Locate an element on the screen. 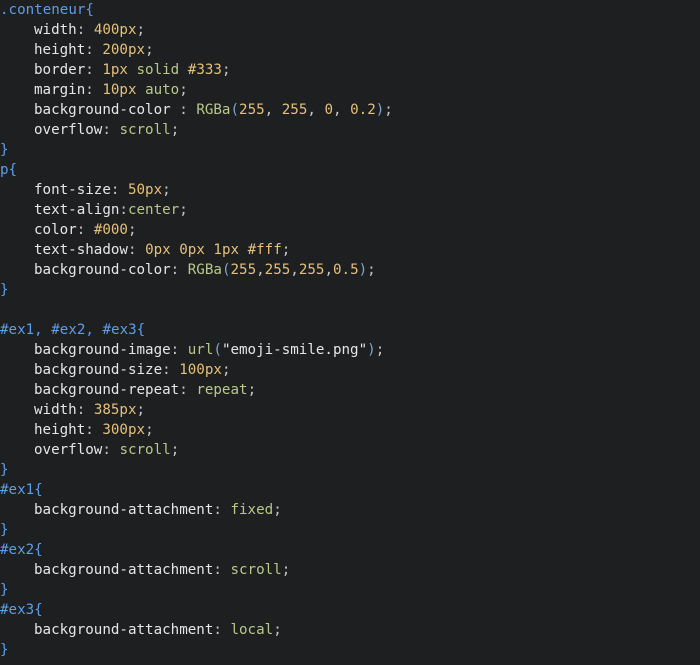  code-line: background-attachment: local; is located at coordinates (158, 630).